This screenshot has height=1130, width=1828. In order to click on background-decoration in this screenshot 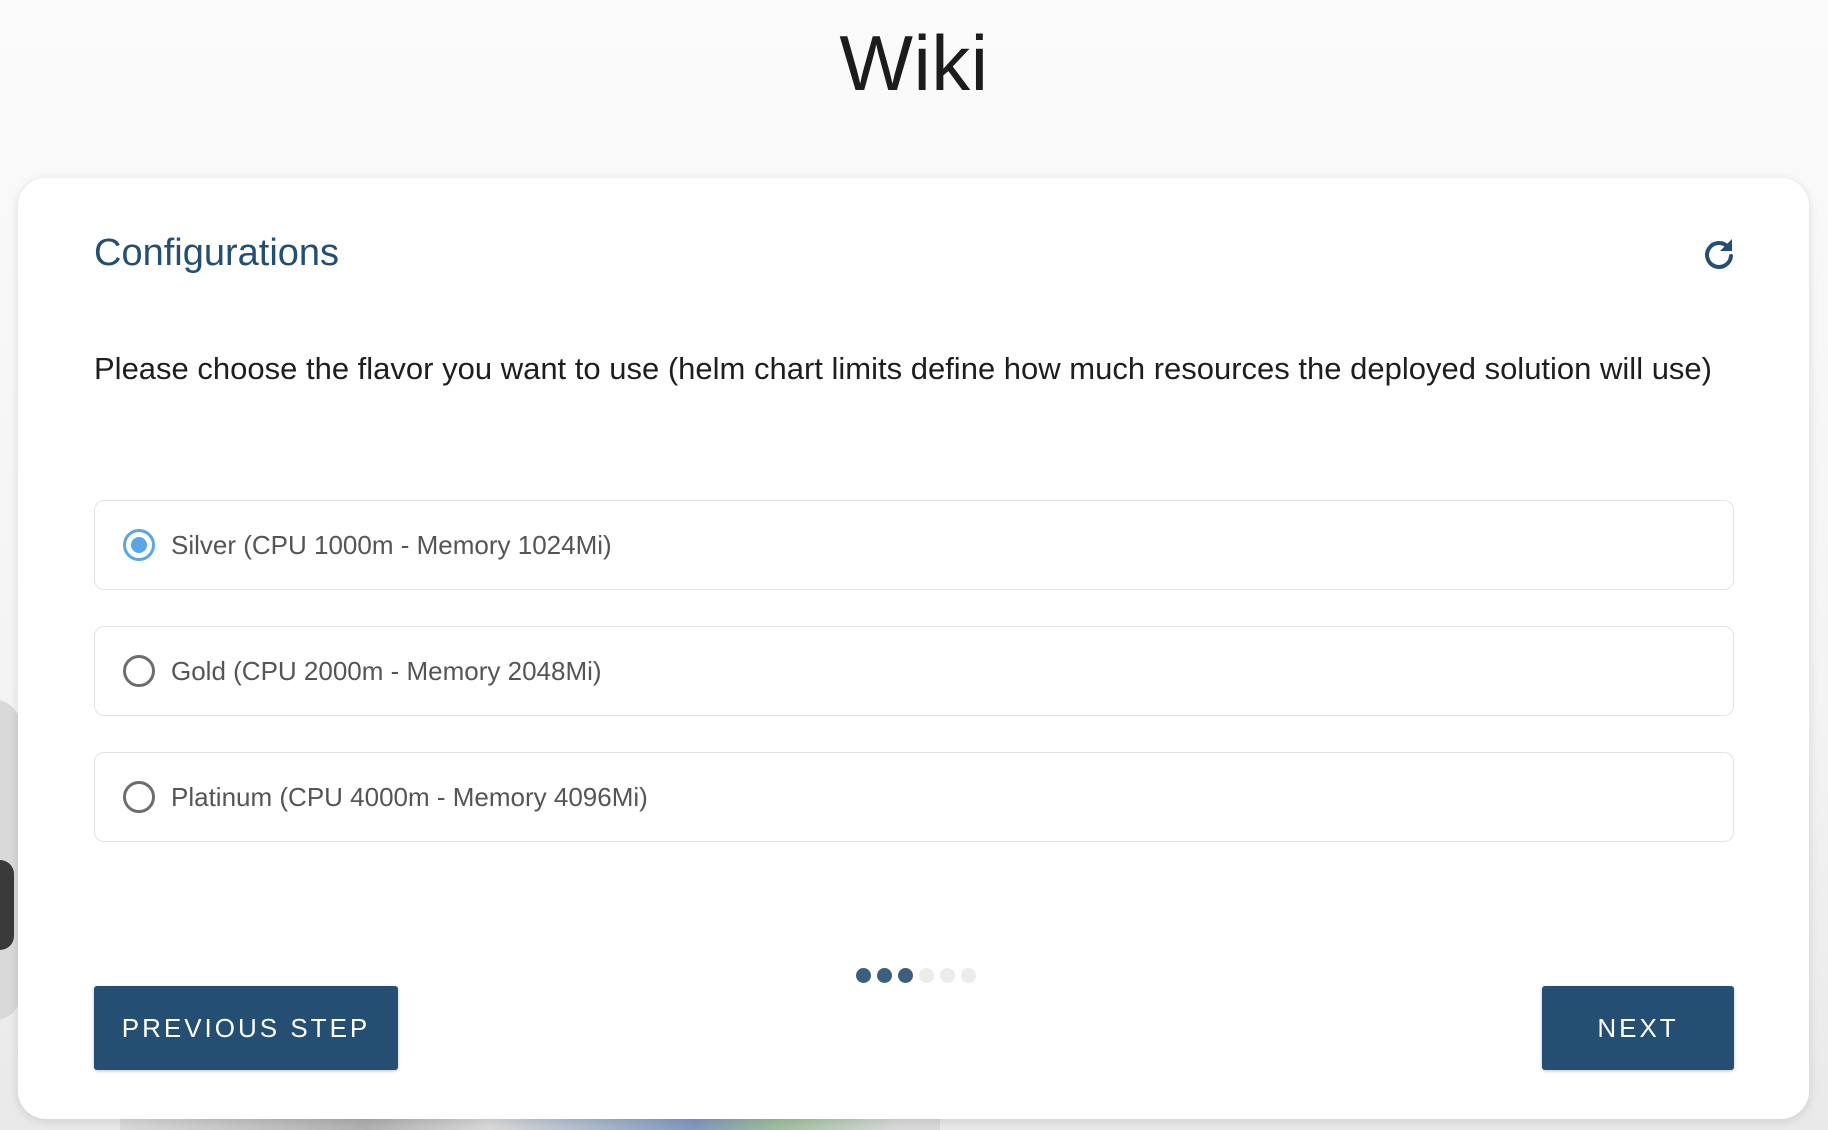, I will do `click(7, 905)`.